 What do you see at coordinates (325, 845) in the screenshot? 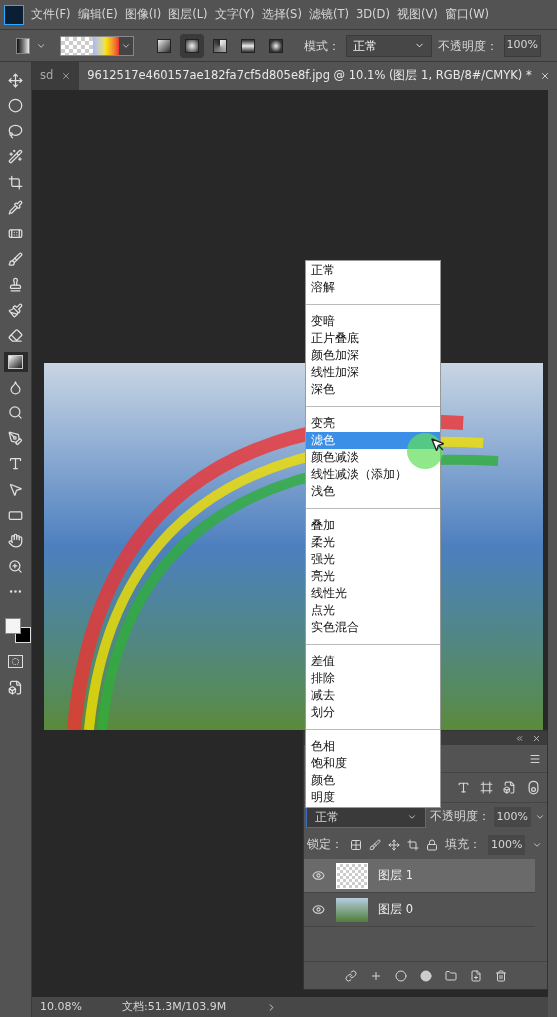
I see `lock-label: 锁定：` at bounding box center [325, 845].